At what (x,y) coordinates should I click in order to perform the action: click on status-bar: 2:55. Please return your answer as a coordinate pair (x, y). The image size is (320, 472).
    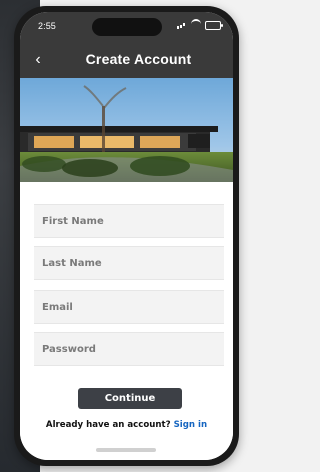
    Looking at the image, I should click on (126, 27).